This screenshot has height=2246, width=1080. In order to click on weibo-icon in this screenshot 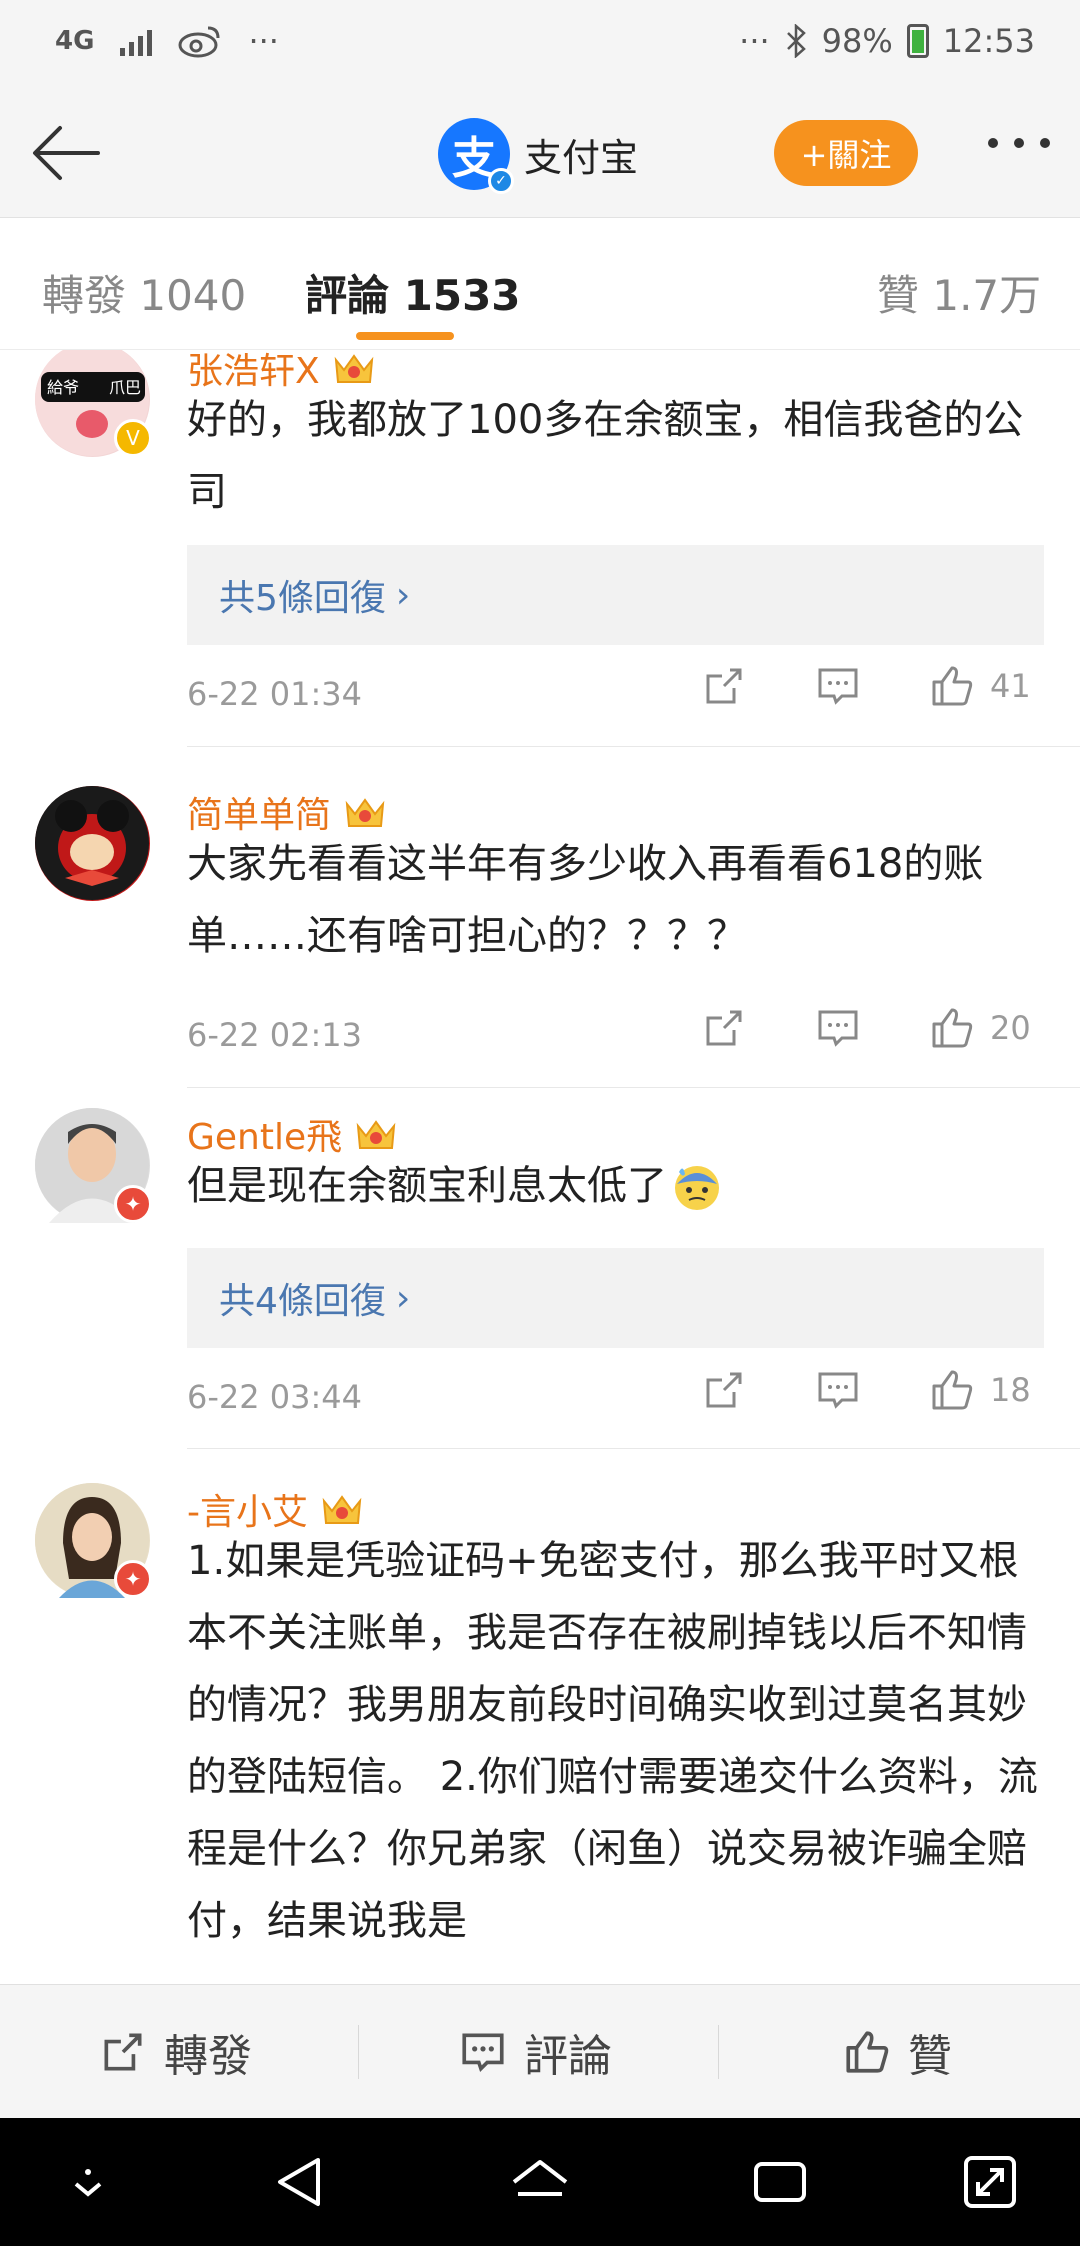, I will do `click(199, 42)`.